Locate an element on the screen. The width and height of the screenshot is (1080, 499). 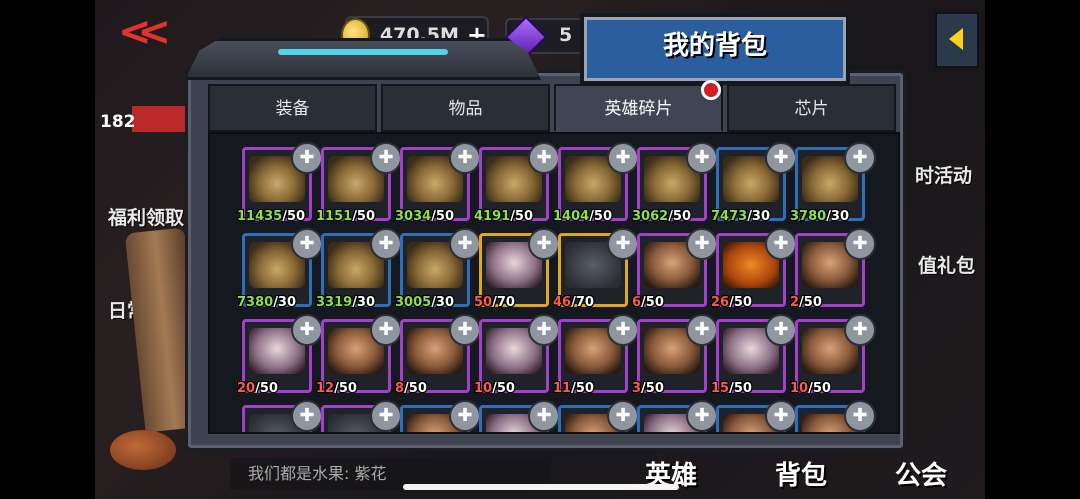
hero-fragment-card: ✚ 1151/50 is located at coordinates (359, 183).